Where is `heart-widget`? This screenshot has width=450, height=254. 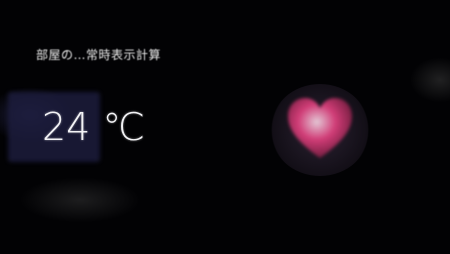 heart-widget is located at coordinates (320, 130).